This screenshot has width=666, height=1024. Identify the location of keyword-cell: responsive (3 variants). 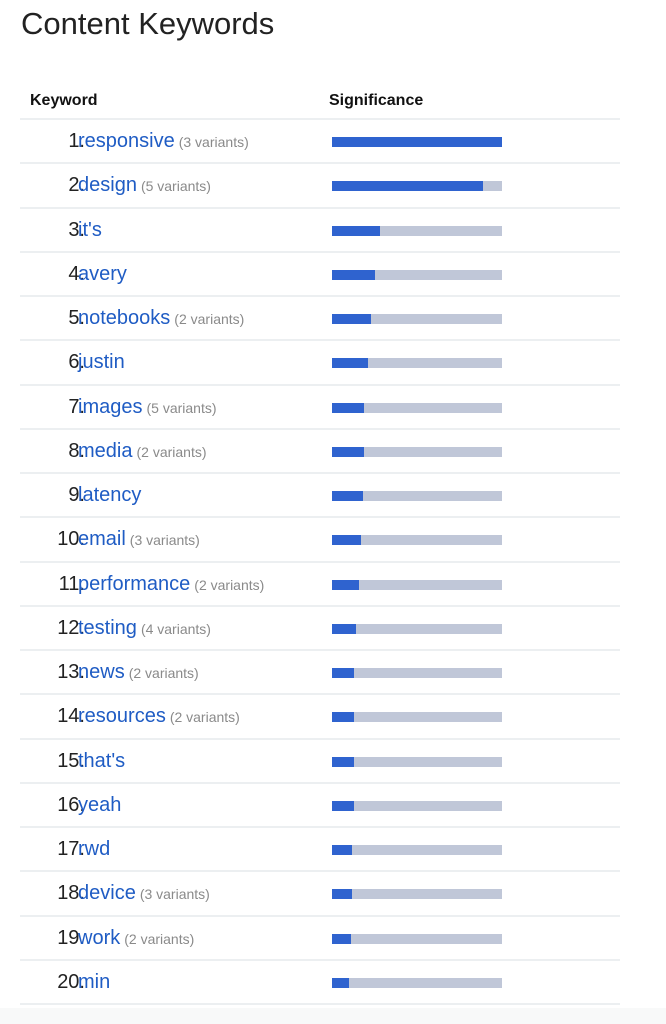
(163, 141).